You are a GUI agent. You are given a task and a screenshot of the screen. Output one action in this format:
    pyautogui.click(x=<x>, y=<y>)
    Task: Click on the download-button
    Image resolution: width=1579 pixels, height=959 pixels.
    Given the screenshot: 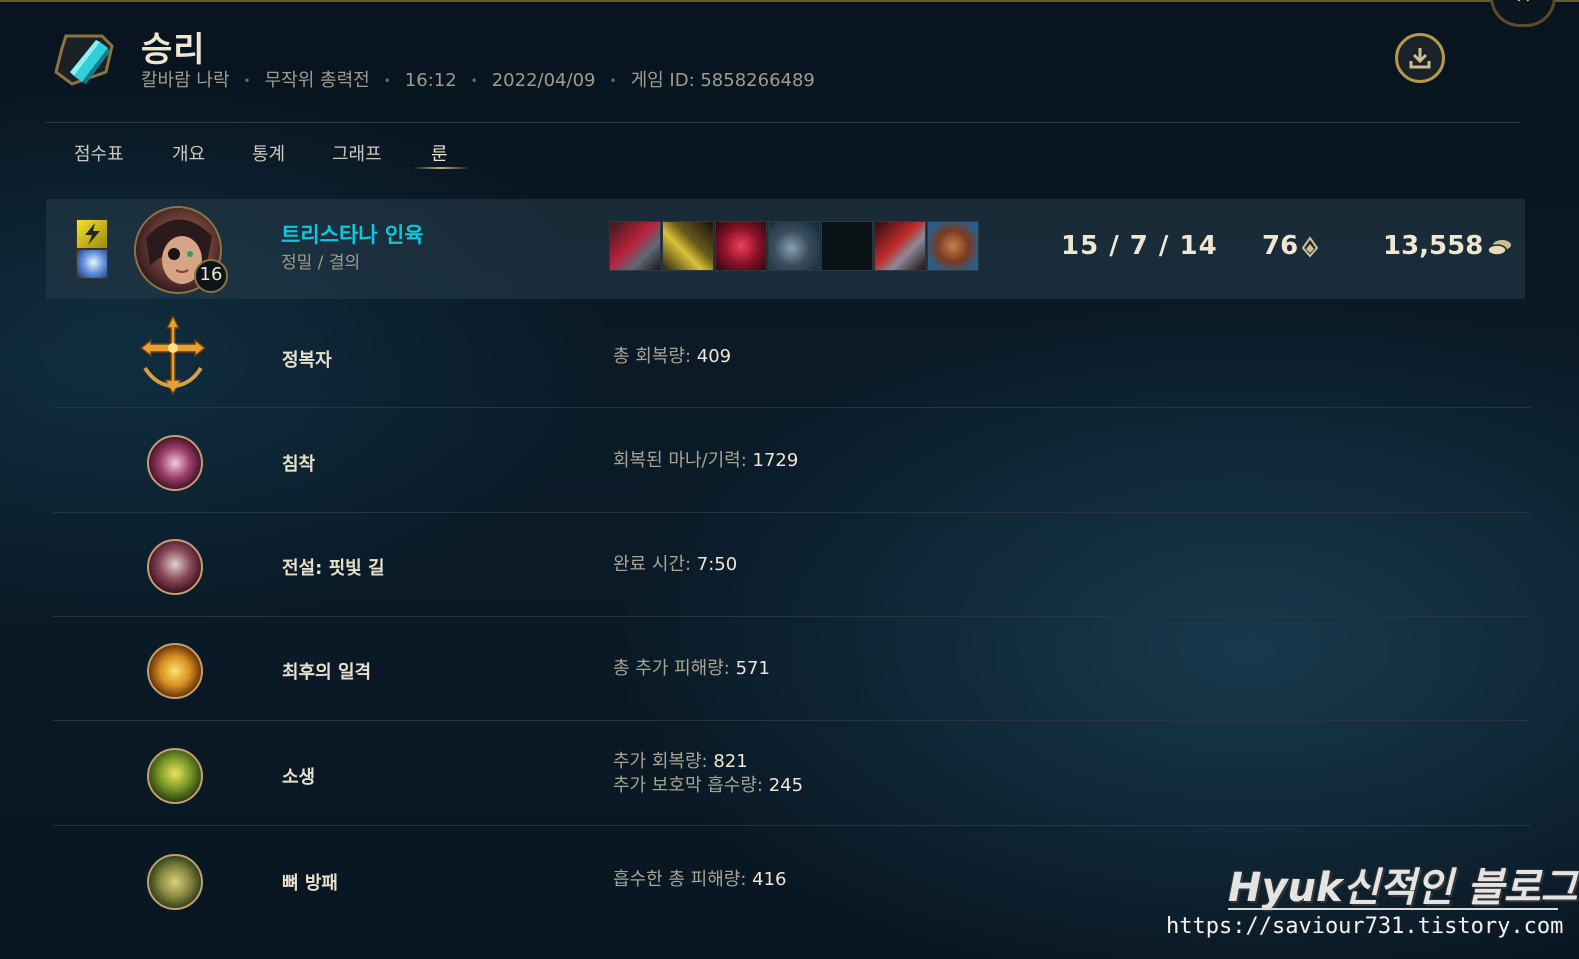 What is the action you would take?
    pyautogui.click(x=1420, y=58)
    